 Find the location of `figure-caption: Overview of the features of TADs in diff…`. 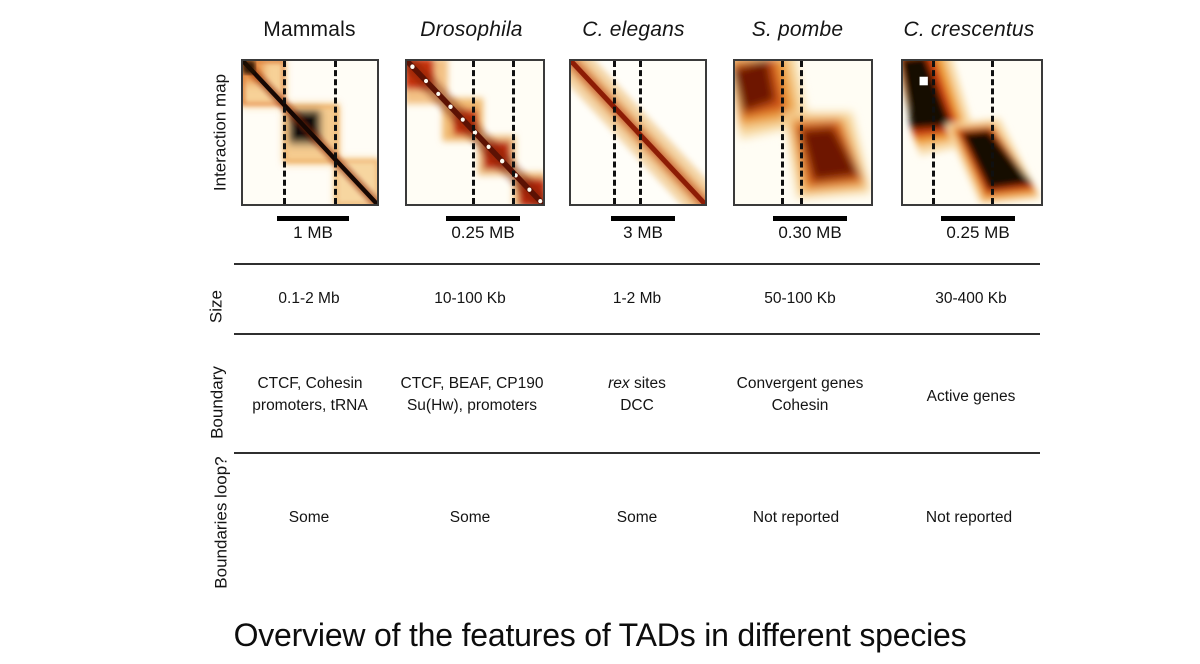

figure-caption: Overview of the features of TADs in diff… is located at coordinates (600, 635).